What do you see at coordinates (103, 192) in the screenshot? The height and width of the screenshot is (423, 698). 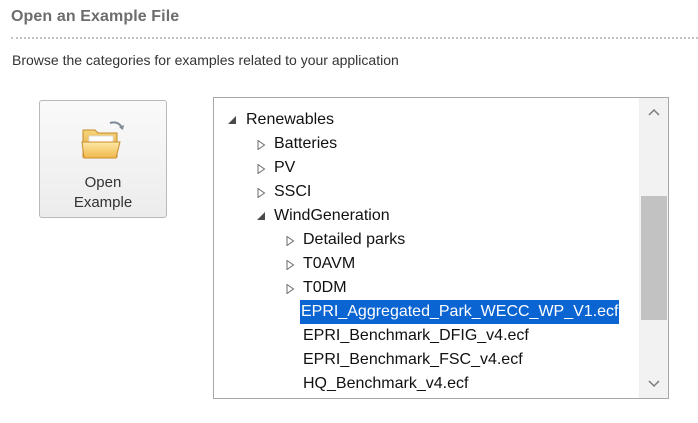 I see `open-example-label: Open Example` at bounding box center [103, 192].